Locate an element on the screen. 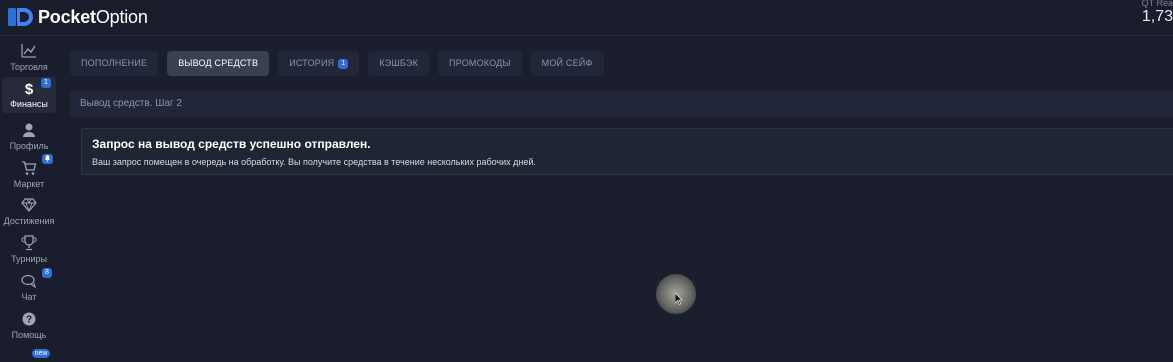  diamond-icon is located at coordinates (29, 205).